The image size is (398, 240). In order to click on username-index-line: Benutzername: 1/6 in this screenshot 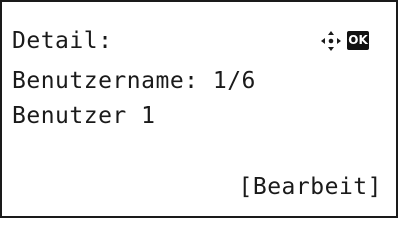, I will do `click(134, 81)`.